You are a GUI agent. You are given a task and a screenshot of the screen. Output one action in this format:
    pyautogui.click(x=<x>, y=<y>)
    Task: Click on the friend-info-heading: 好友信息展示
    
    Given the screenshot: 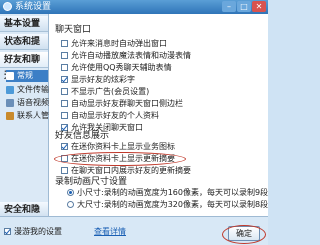 What is the action you would take?
    pyautogui.click(x=82, y=136)
    